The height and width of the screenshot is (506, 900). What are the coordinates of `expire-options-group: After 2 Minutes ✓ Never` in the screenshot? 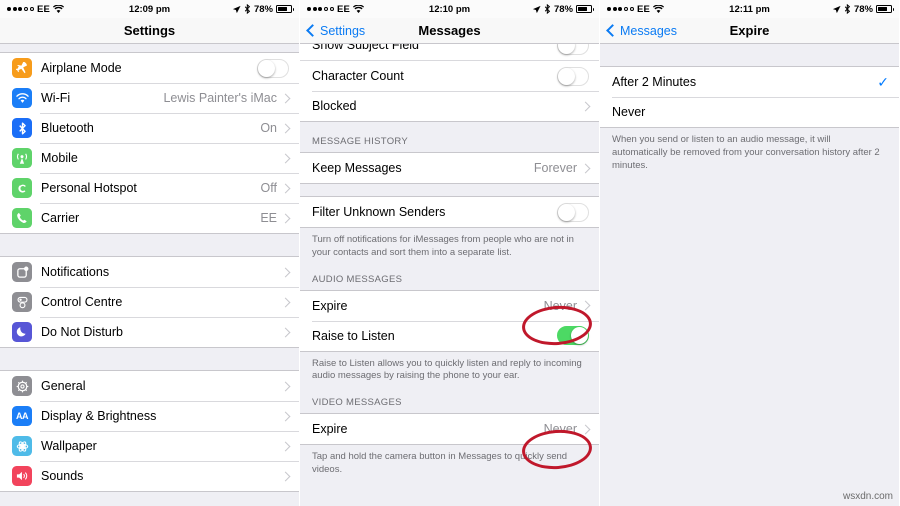 It's located at (749, 97).